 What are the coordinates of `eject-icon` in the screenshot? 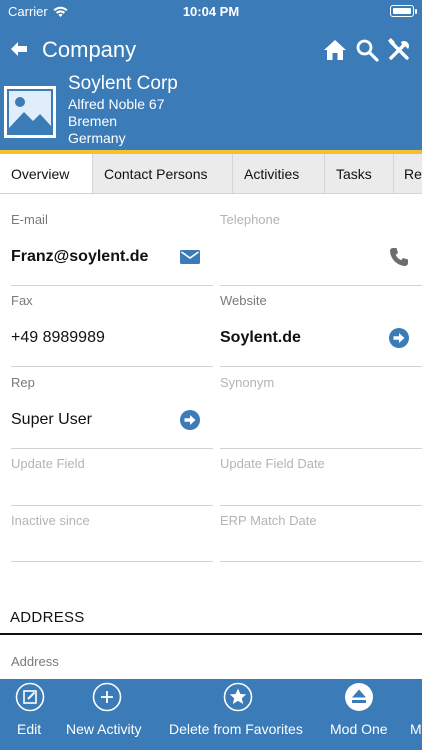 It's located at (359, 697).